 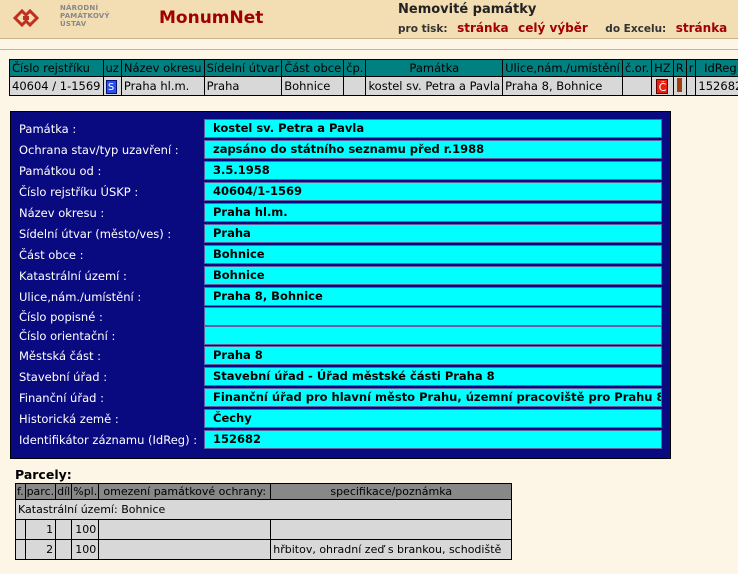 I want to click on detail-row: Název okresu : Praha hl.m., so click(x=341, y=213).